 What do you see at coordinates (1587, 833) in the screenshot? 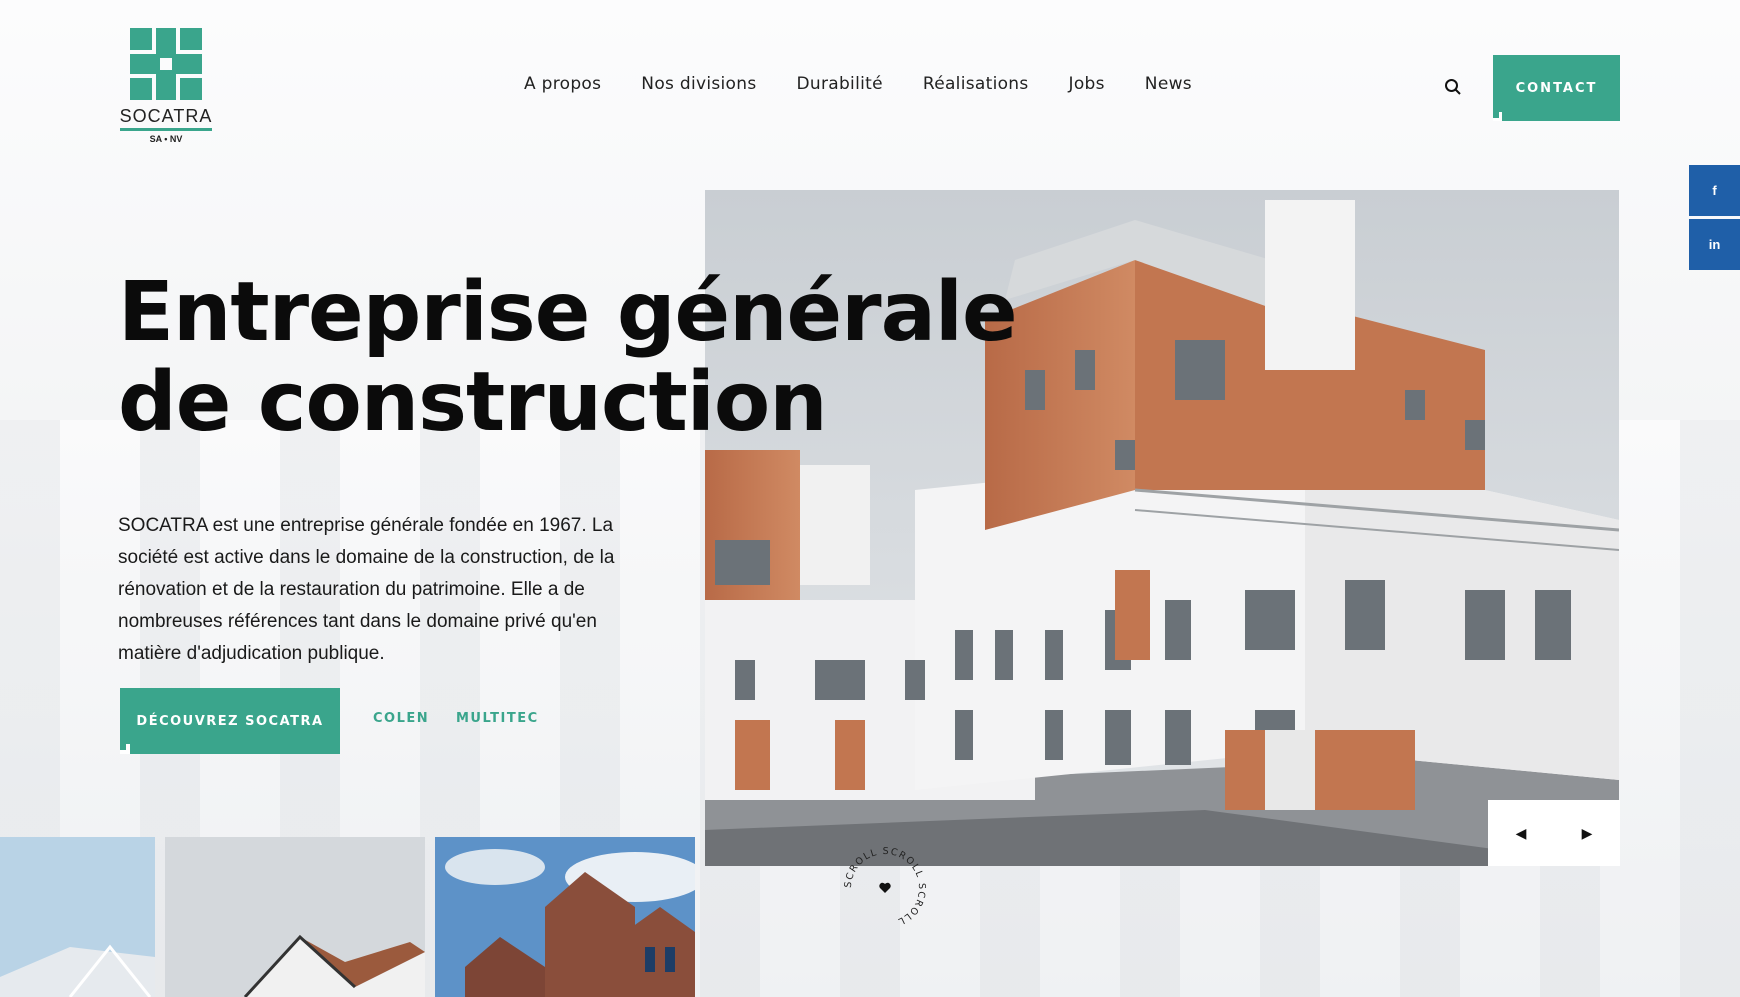
I see `caret-right-icon: ▶` at bounding box center [1587, 833].